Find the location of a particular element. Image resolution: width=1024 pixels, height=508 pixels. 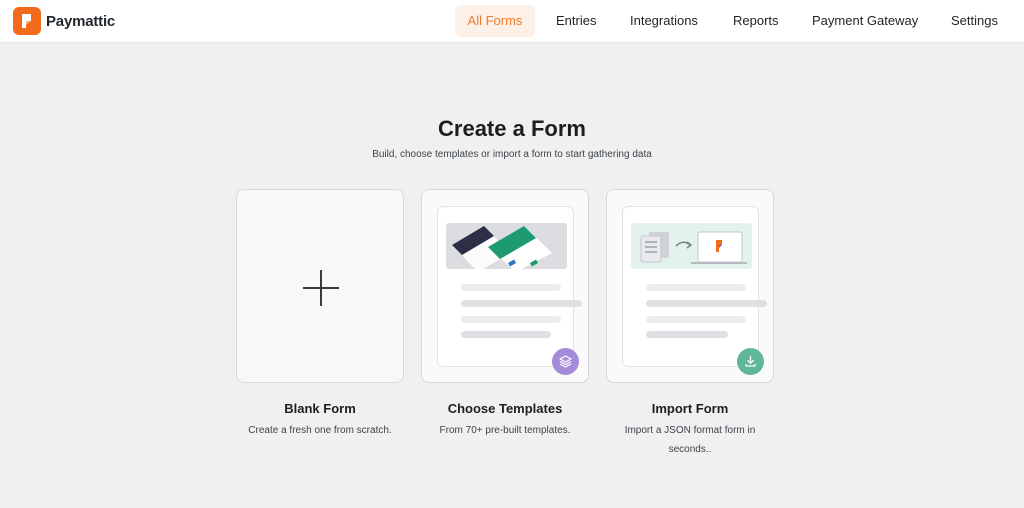

page-title: Create a Form is located at coordinates (512, 128).